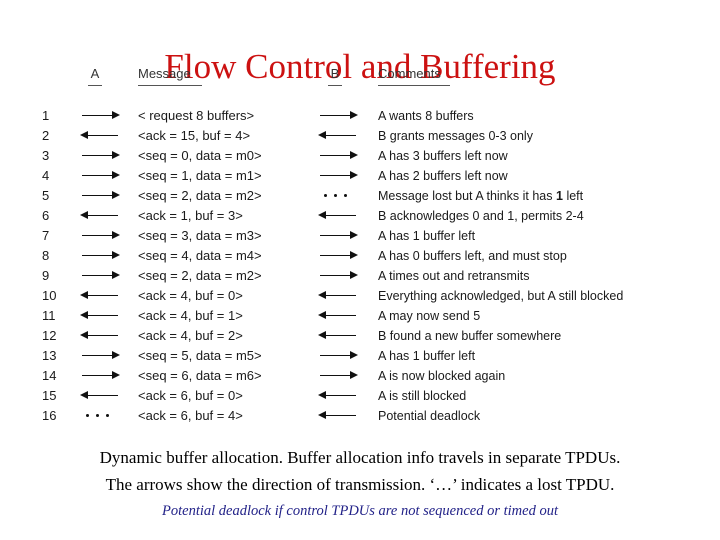 The height and width of the screenshot is (540, 720). Describe the element at coordinates (190, 215) in the screenshot. I see `message-text: <ack = 1, buf = 3>` at that location.